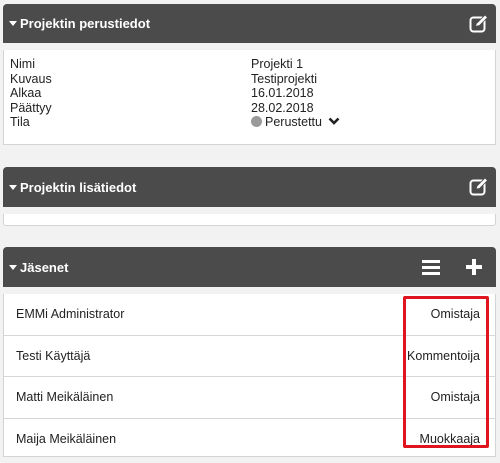  What do you see at coordinates (249, 93) in the screenshot?
I see `field-row-start: Alkaa 16.01.2018` at bounding box center [249, 93].